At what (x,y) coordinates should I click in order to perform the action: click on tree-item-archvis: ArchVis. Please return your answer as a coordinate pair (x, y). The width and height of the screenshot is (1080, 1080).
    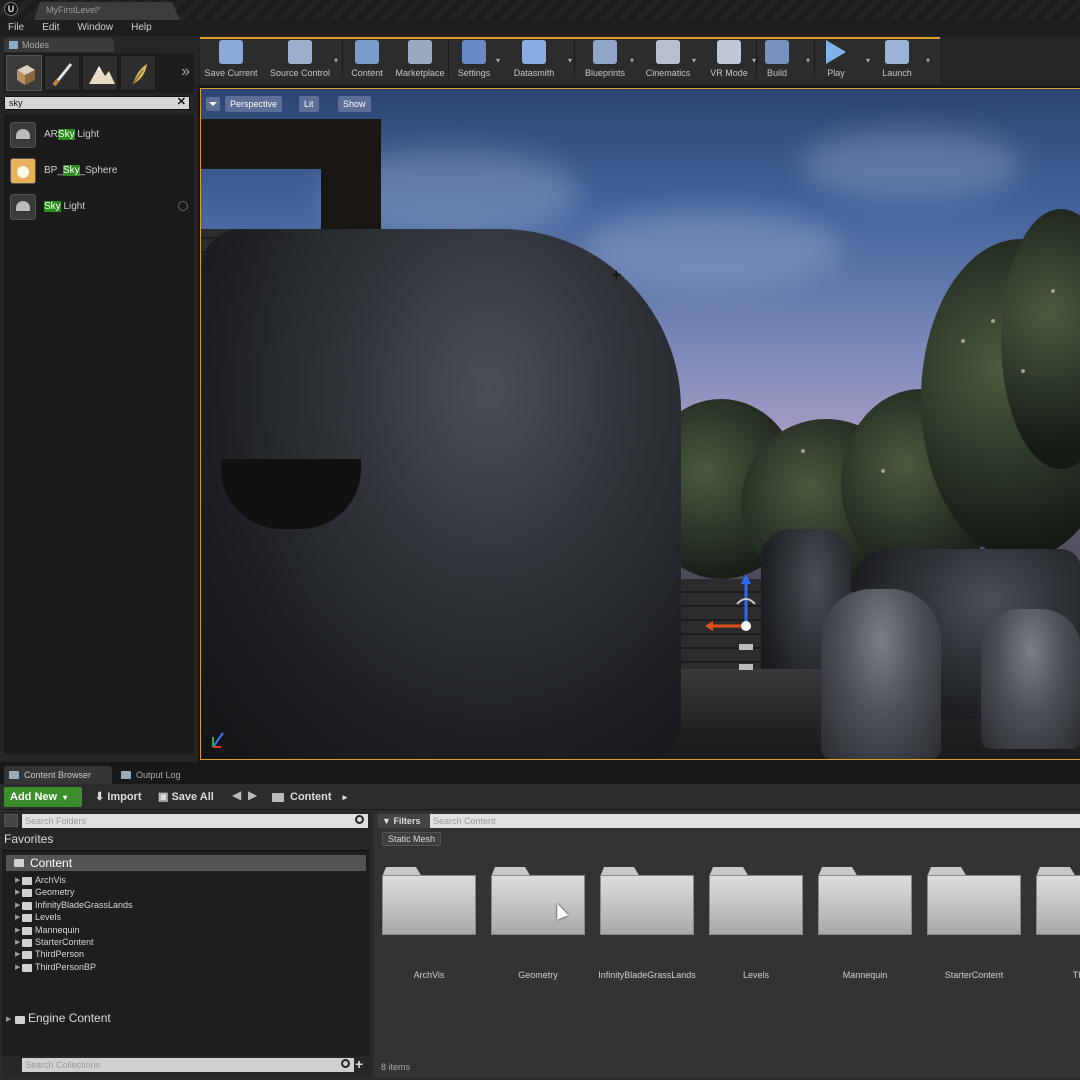
    Looking at the image, I should click on (50, 880).